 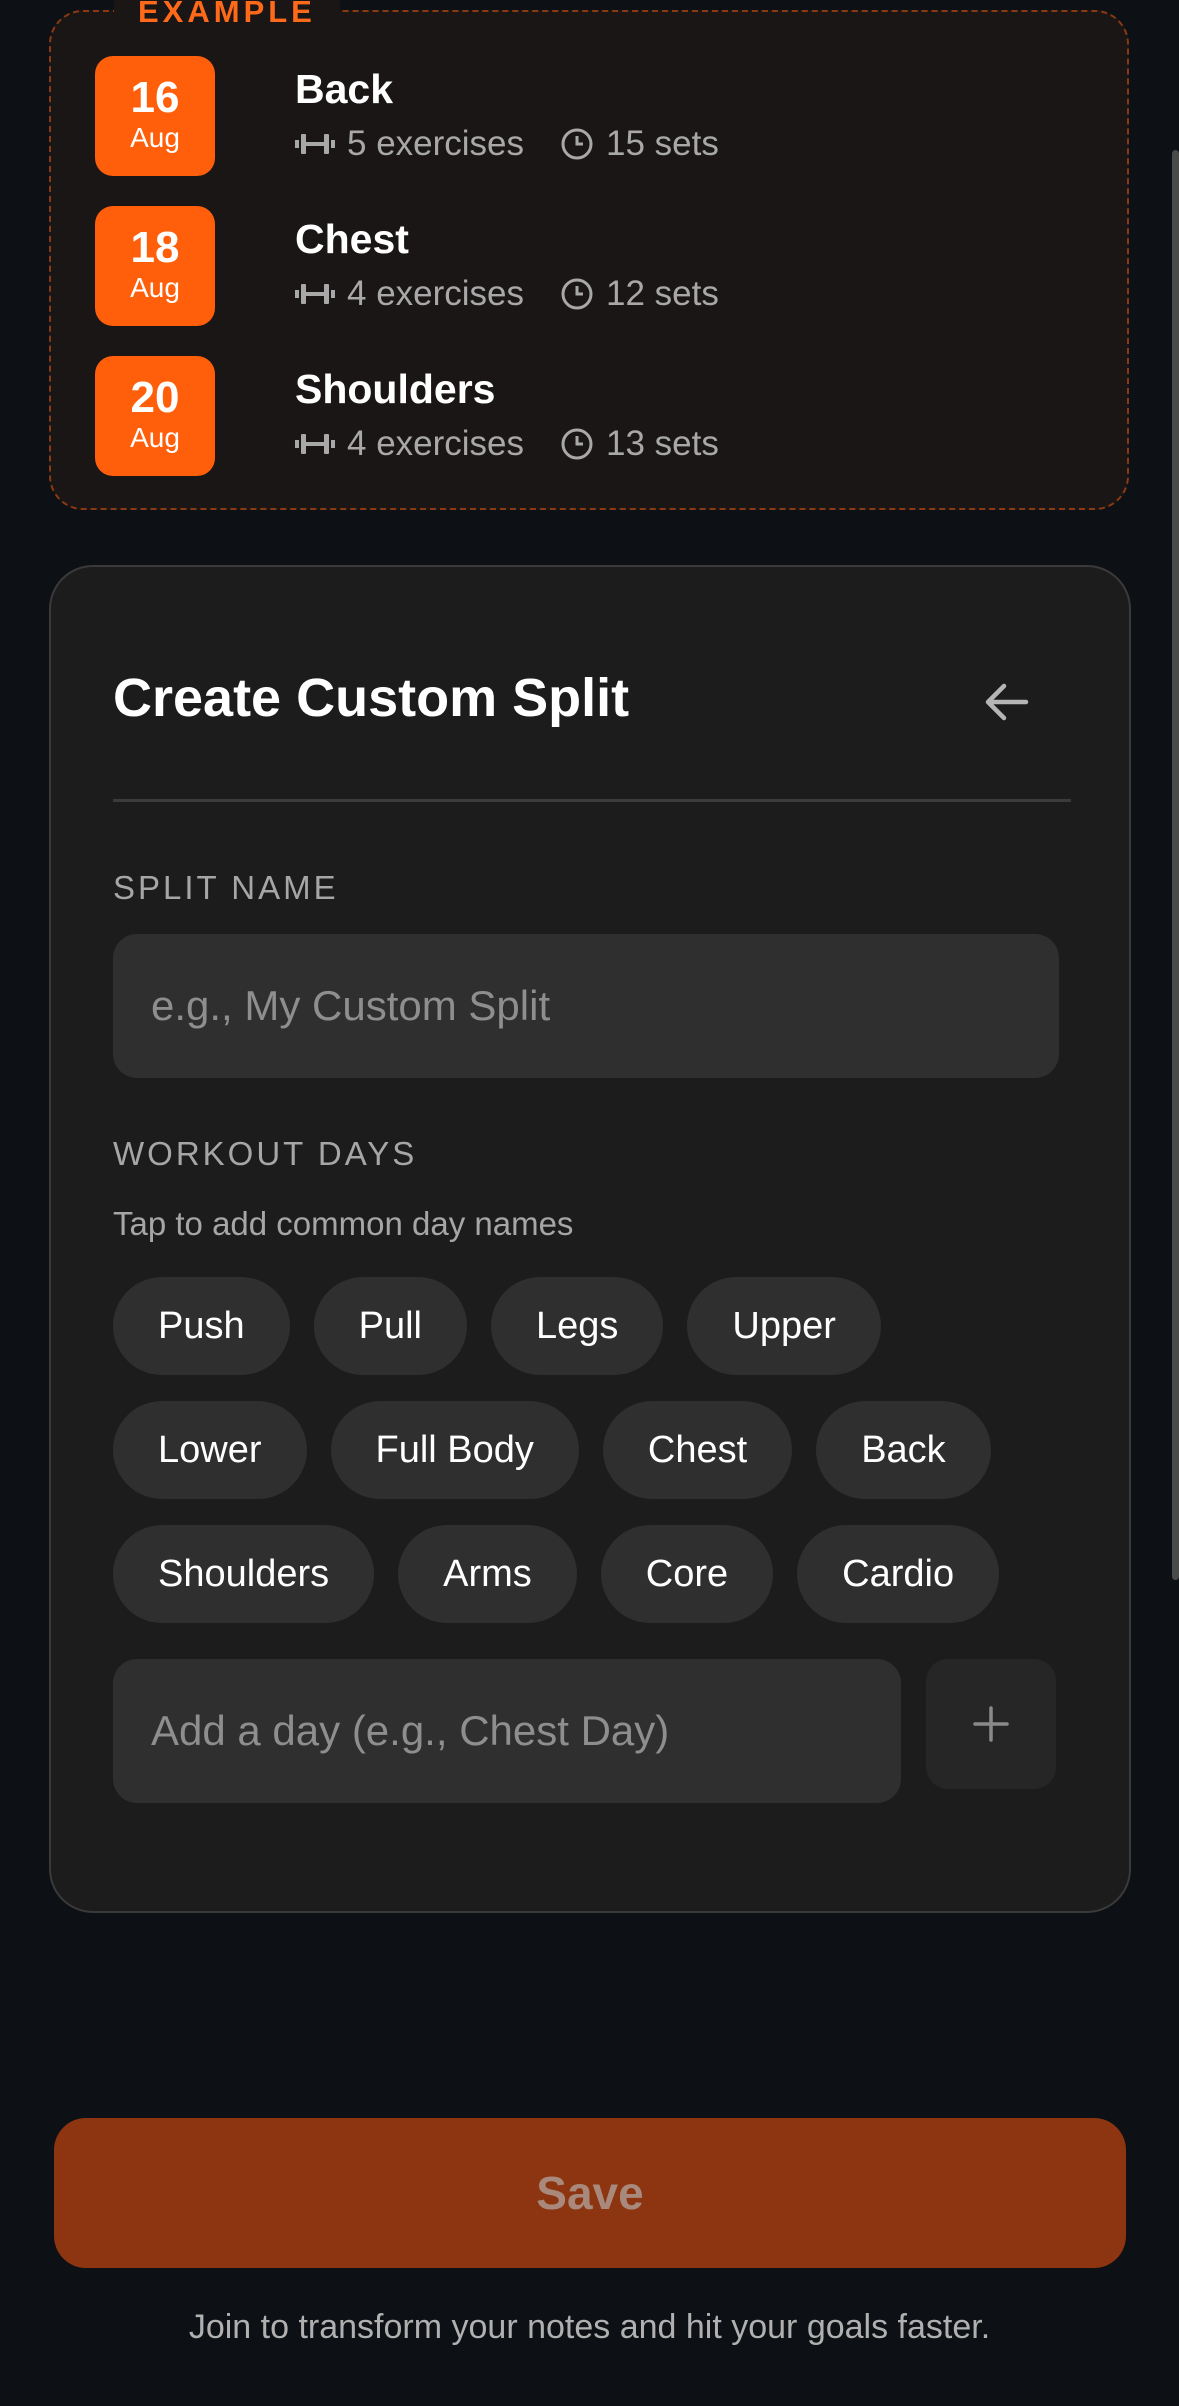 What do you see at coordinates (487, 1574) in the screenshot?
I see `day-chip: Arms` at bounding box center [487, 1574].